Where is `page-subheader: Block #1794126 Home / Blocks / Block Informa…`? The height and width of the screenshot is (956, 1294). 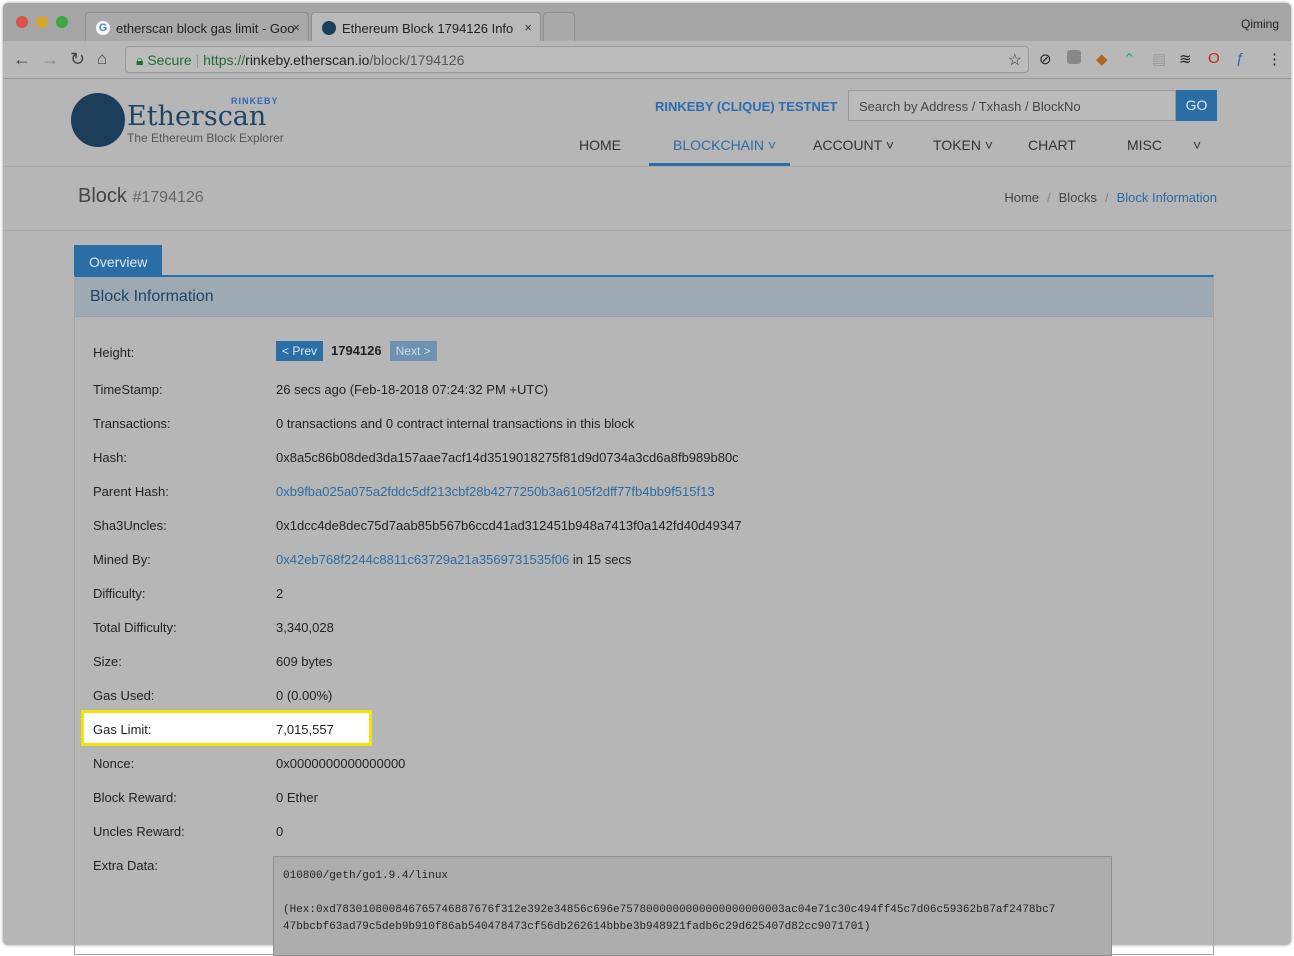 page-subheader: Block #1794126 Home / Blocks / Block Informa… is located at coordinates (647, 199).